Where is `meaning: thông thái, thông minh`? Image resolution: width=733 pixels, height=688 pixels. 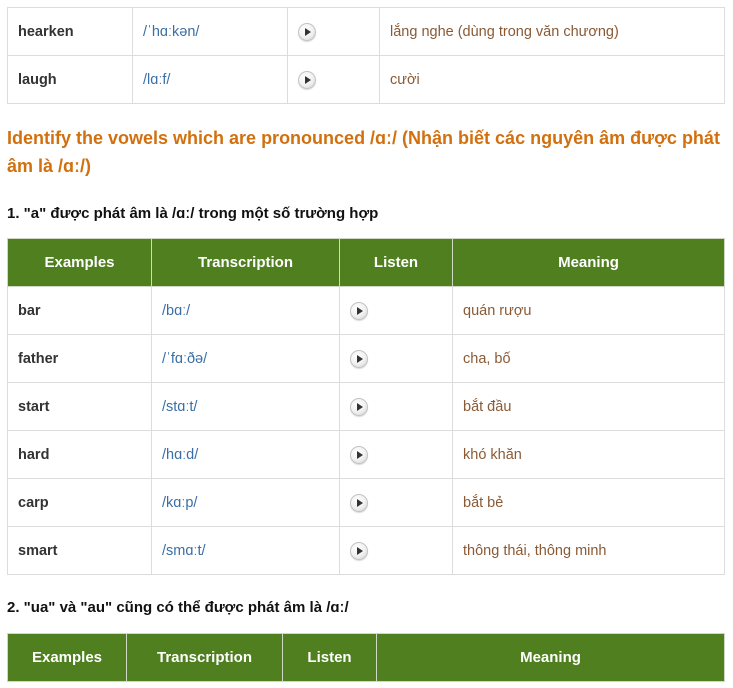 meaning: thông thái, thông minh is located at coordinates (588, 550).